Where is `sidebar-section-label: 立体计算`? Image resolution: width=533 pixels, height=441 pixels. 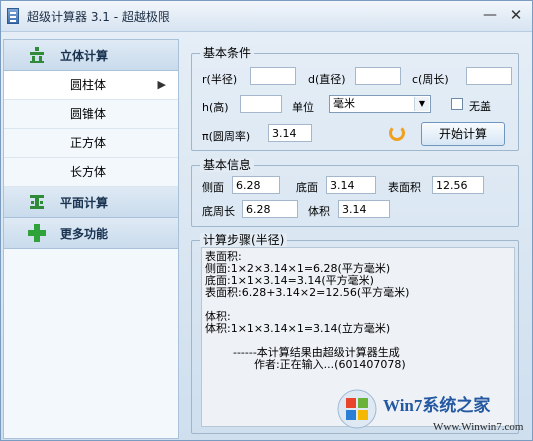
sidebar-section-label: 立体计算 is located at coordinates (84, 56).